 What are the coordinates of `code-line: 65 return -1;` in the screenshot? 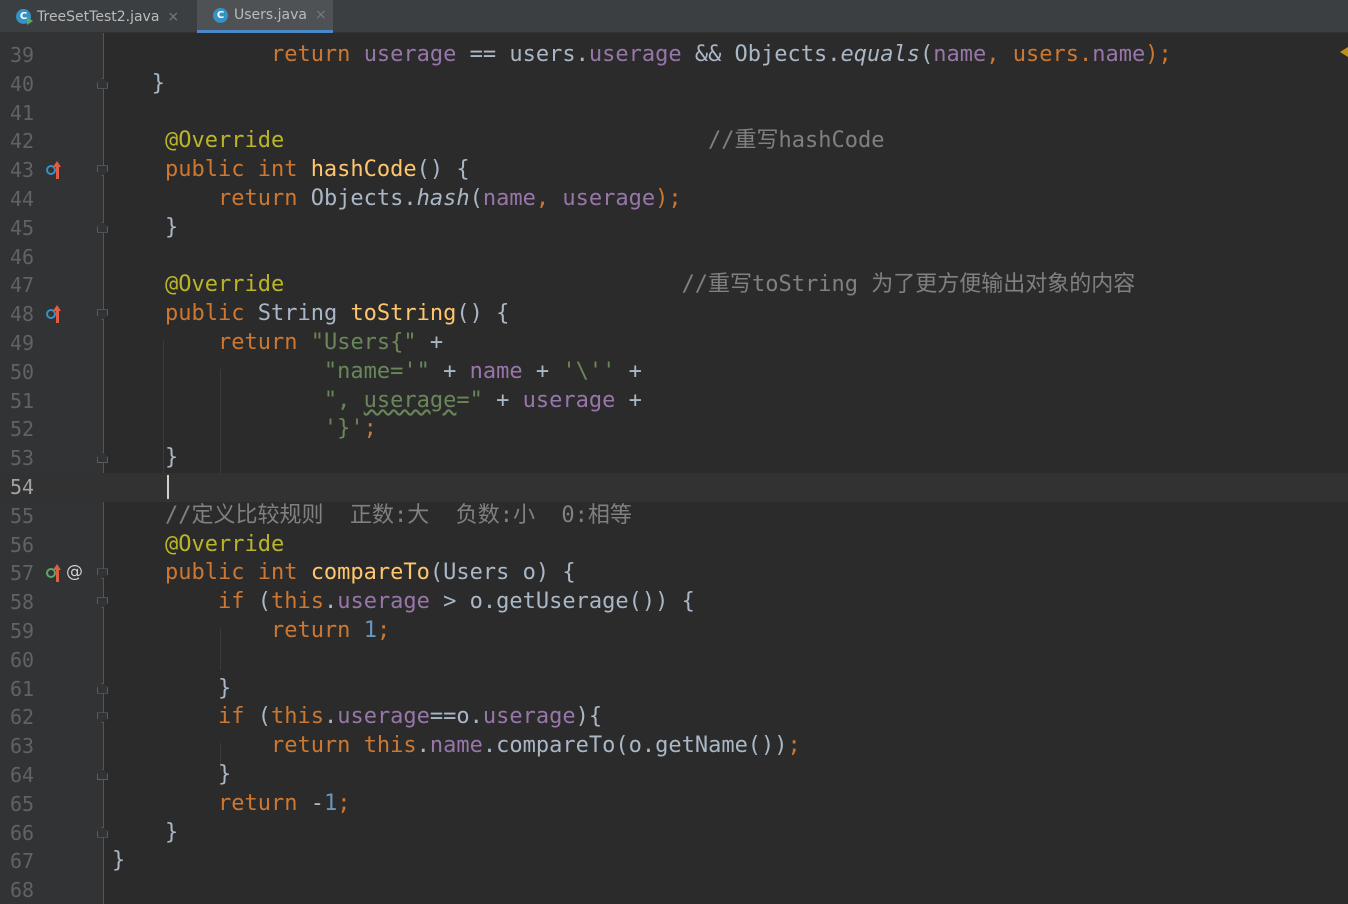 It's located at (674, 804).